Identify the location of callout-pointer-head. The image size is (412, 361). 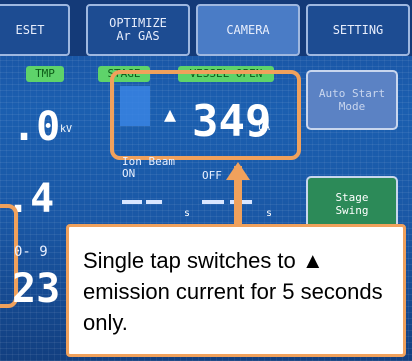
(238, 171).